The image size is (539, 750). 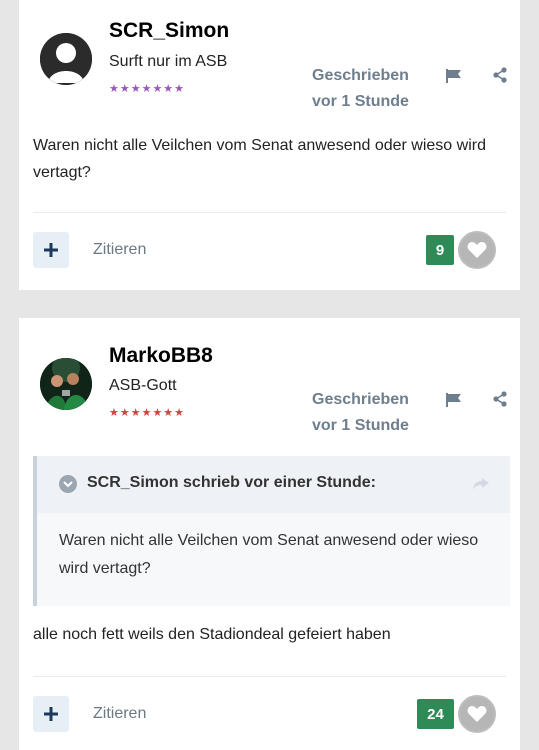 I want to click on post-username: MarkoBB8, so click(x=161, y=356).